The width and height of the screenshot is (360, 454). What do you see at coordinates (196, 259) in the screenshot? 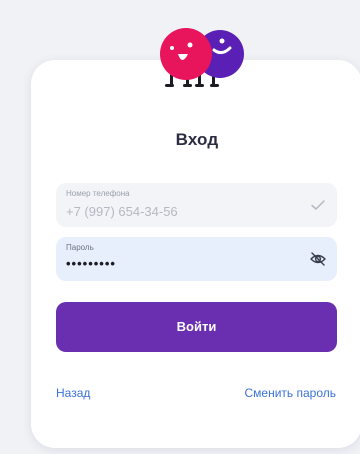
I see `password-field: Пароль •••••••••` at bounding box center [196, 259].